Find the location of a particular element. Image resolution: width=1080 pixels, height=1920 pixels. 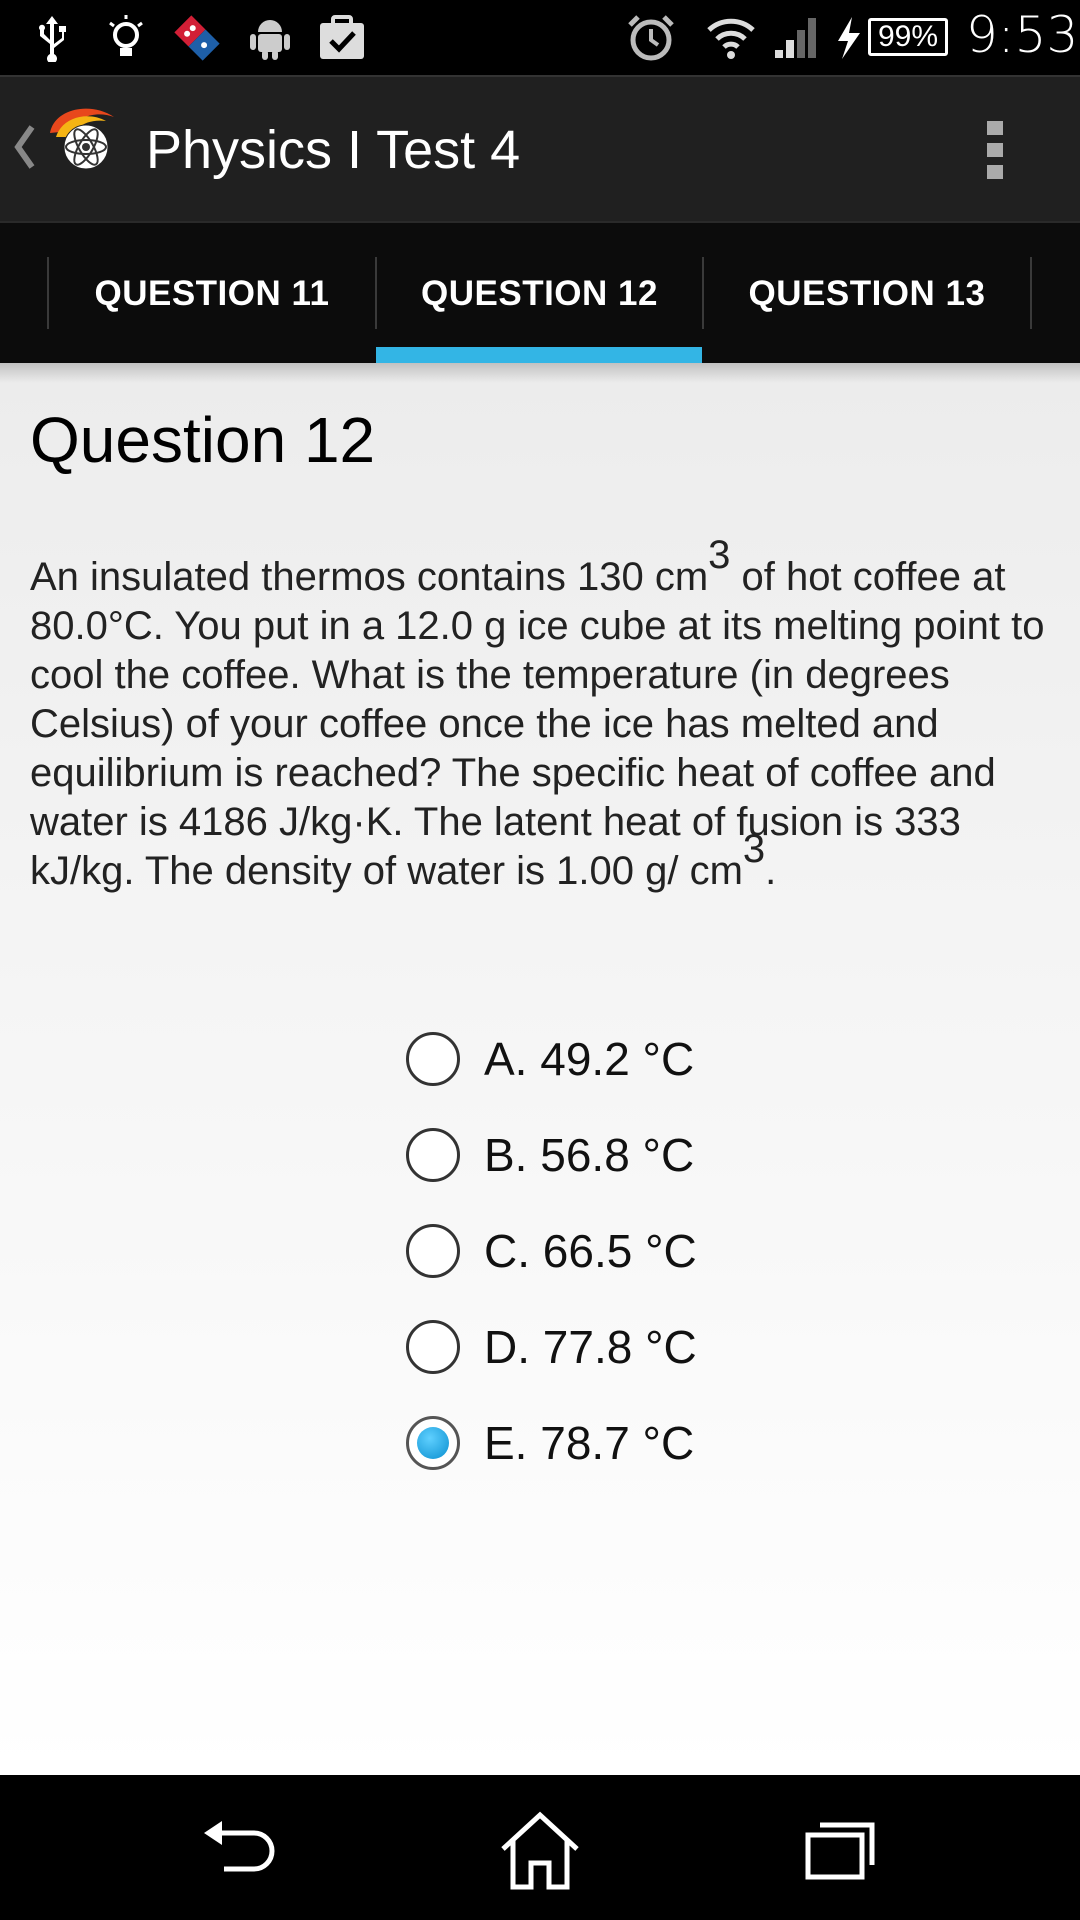

tab-question-11: QUESTION 11 is located at coordinates (212, 294).